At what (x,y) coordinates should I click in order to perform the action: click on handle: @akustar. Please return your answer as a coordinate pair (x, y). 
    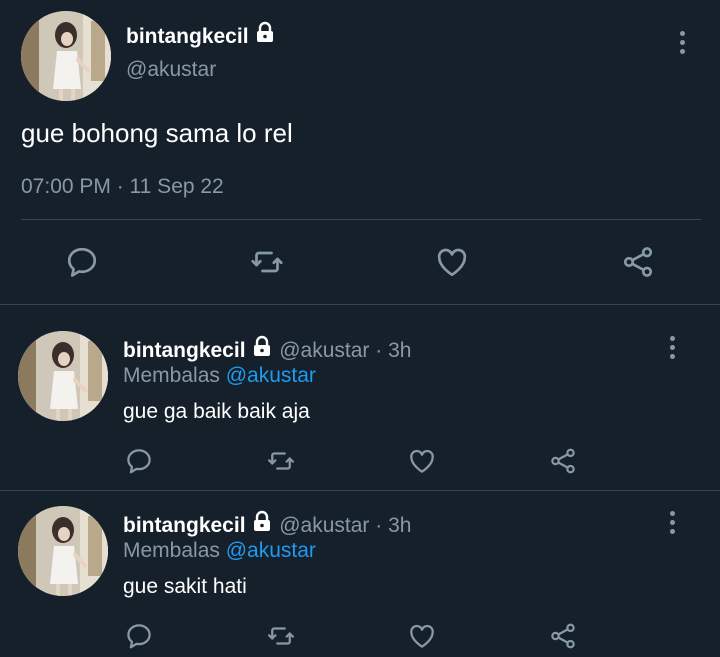
    Looking at the image, I should click on (171, 70).